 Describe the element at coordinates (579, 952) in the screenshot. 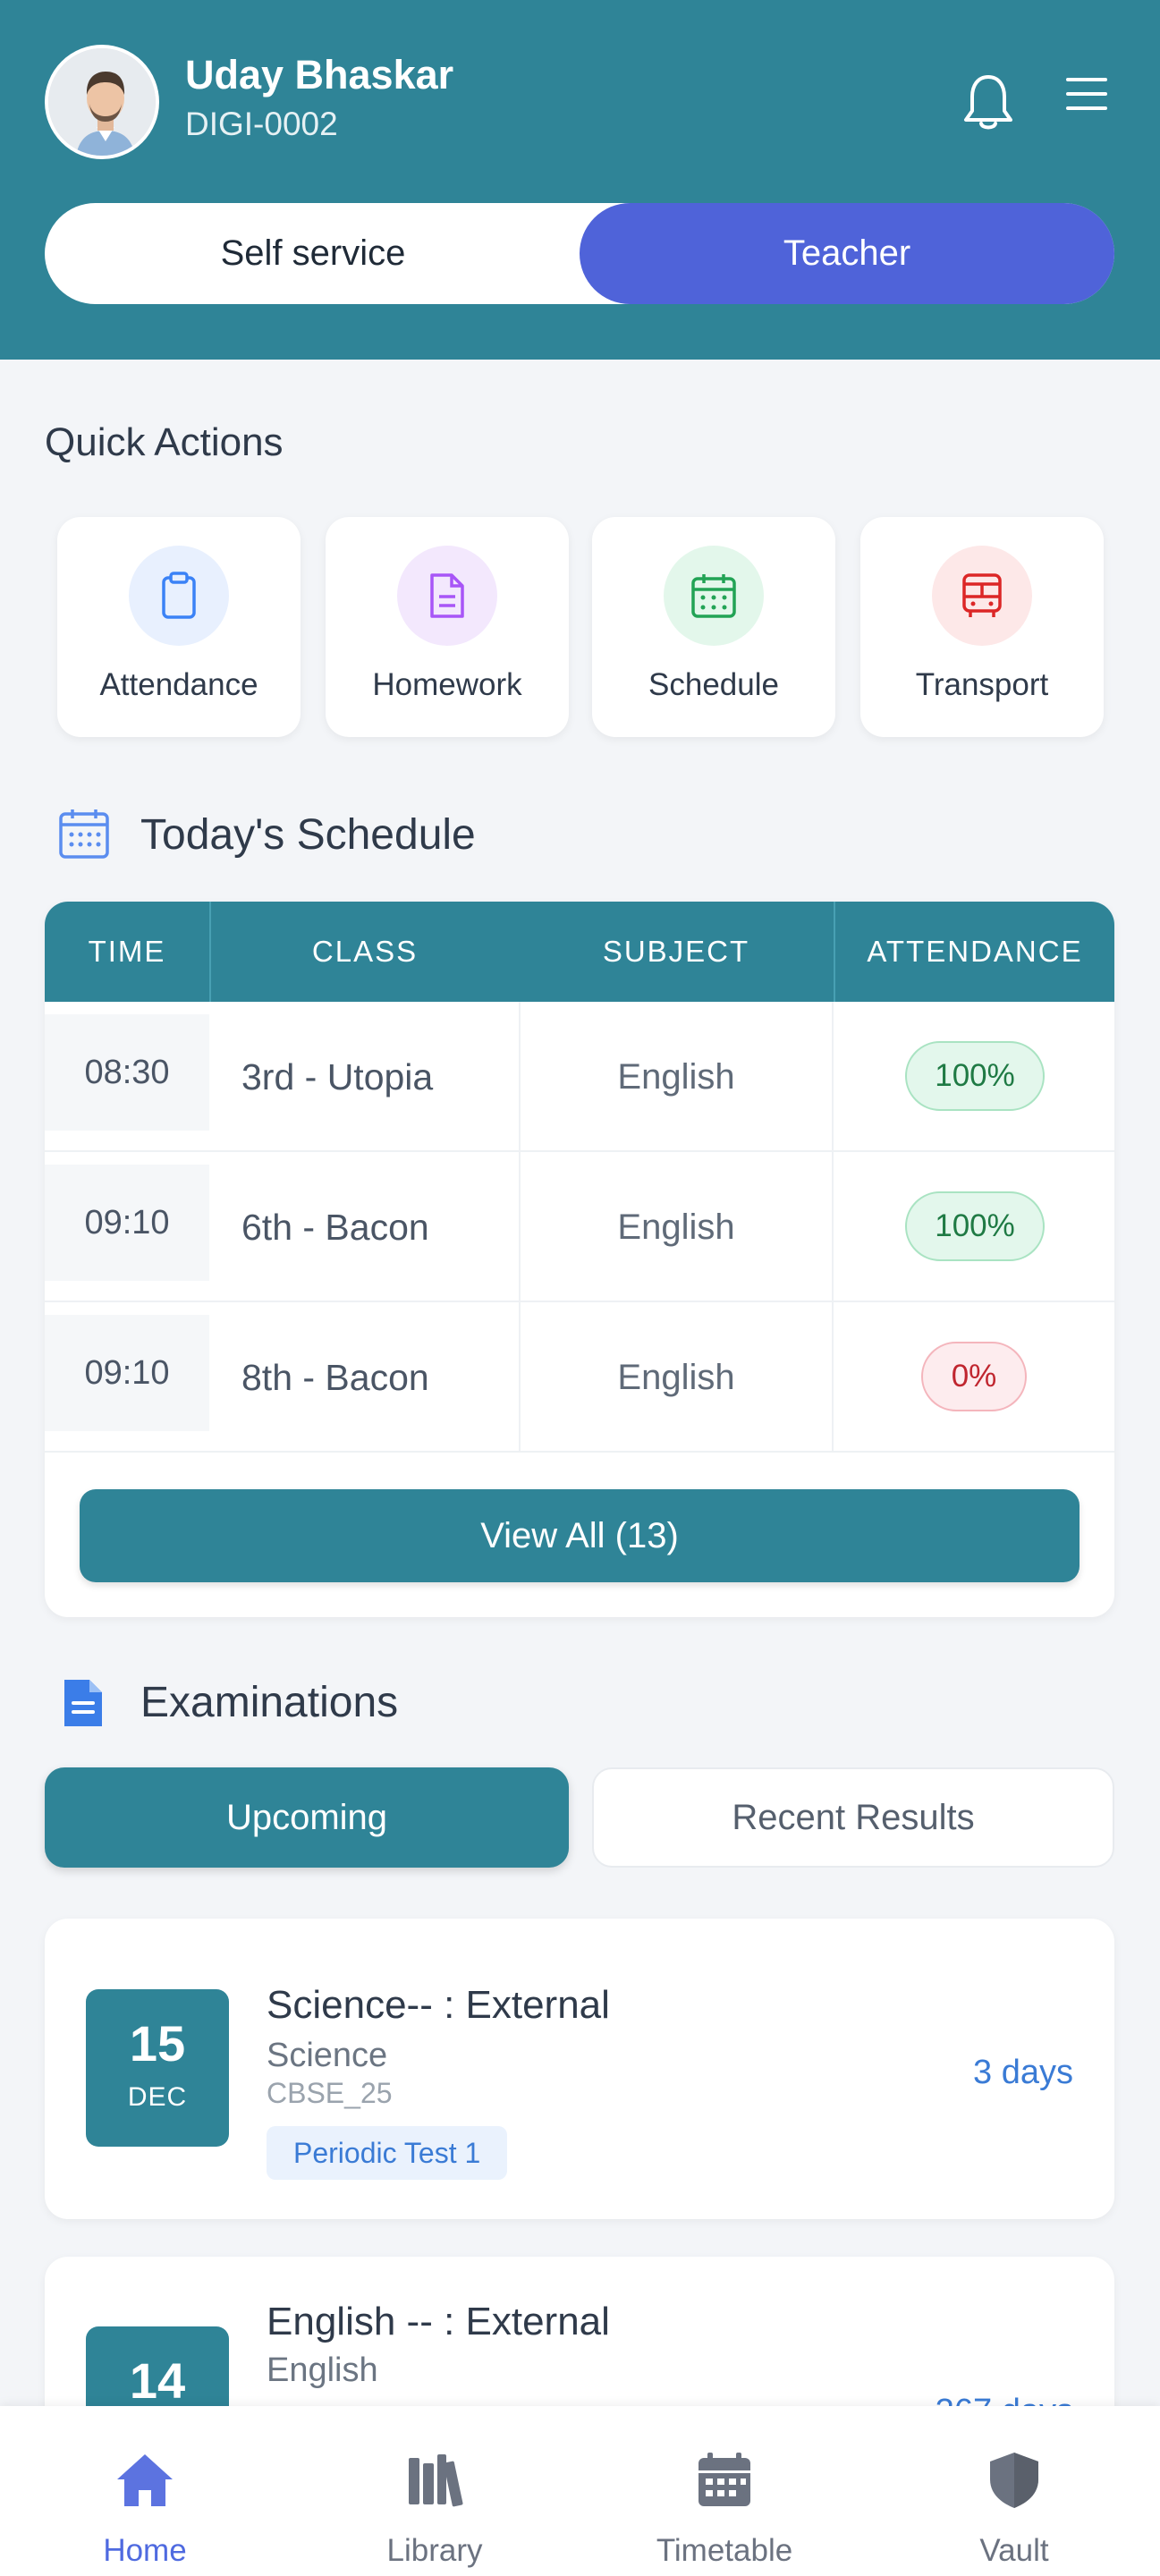

I see `schedule-header-row: TIME CLASS SUBJECT ATTENDANCE` at that location.